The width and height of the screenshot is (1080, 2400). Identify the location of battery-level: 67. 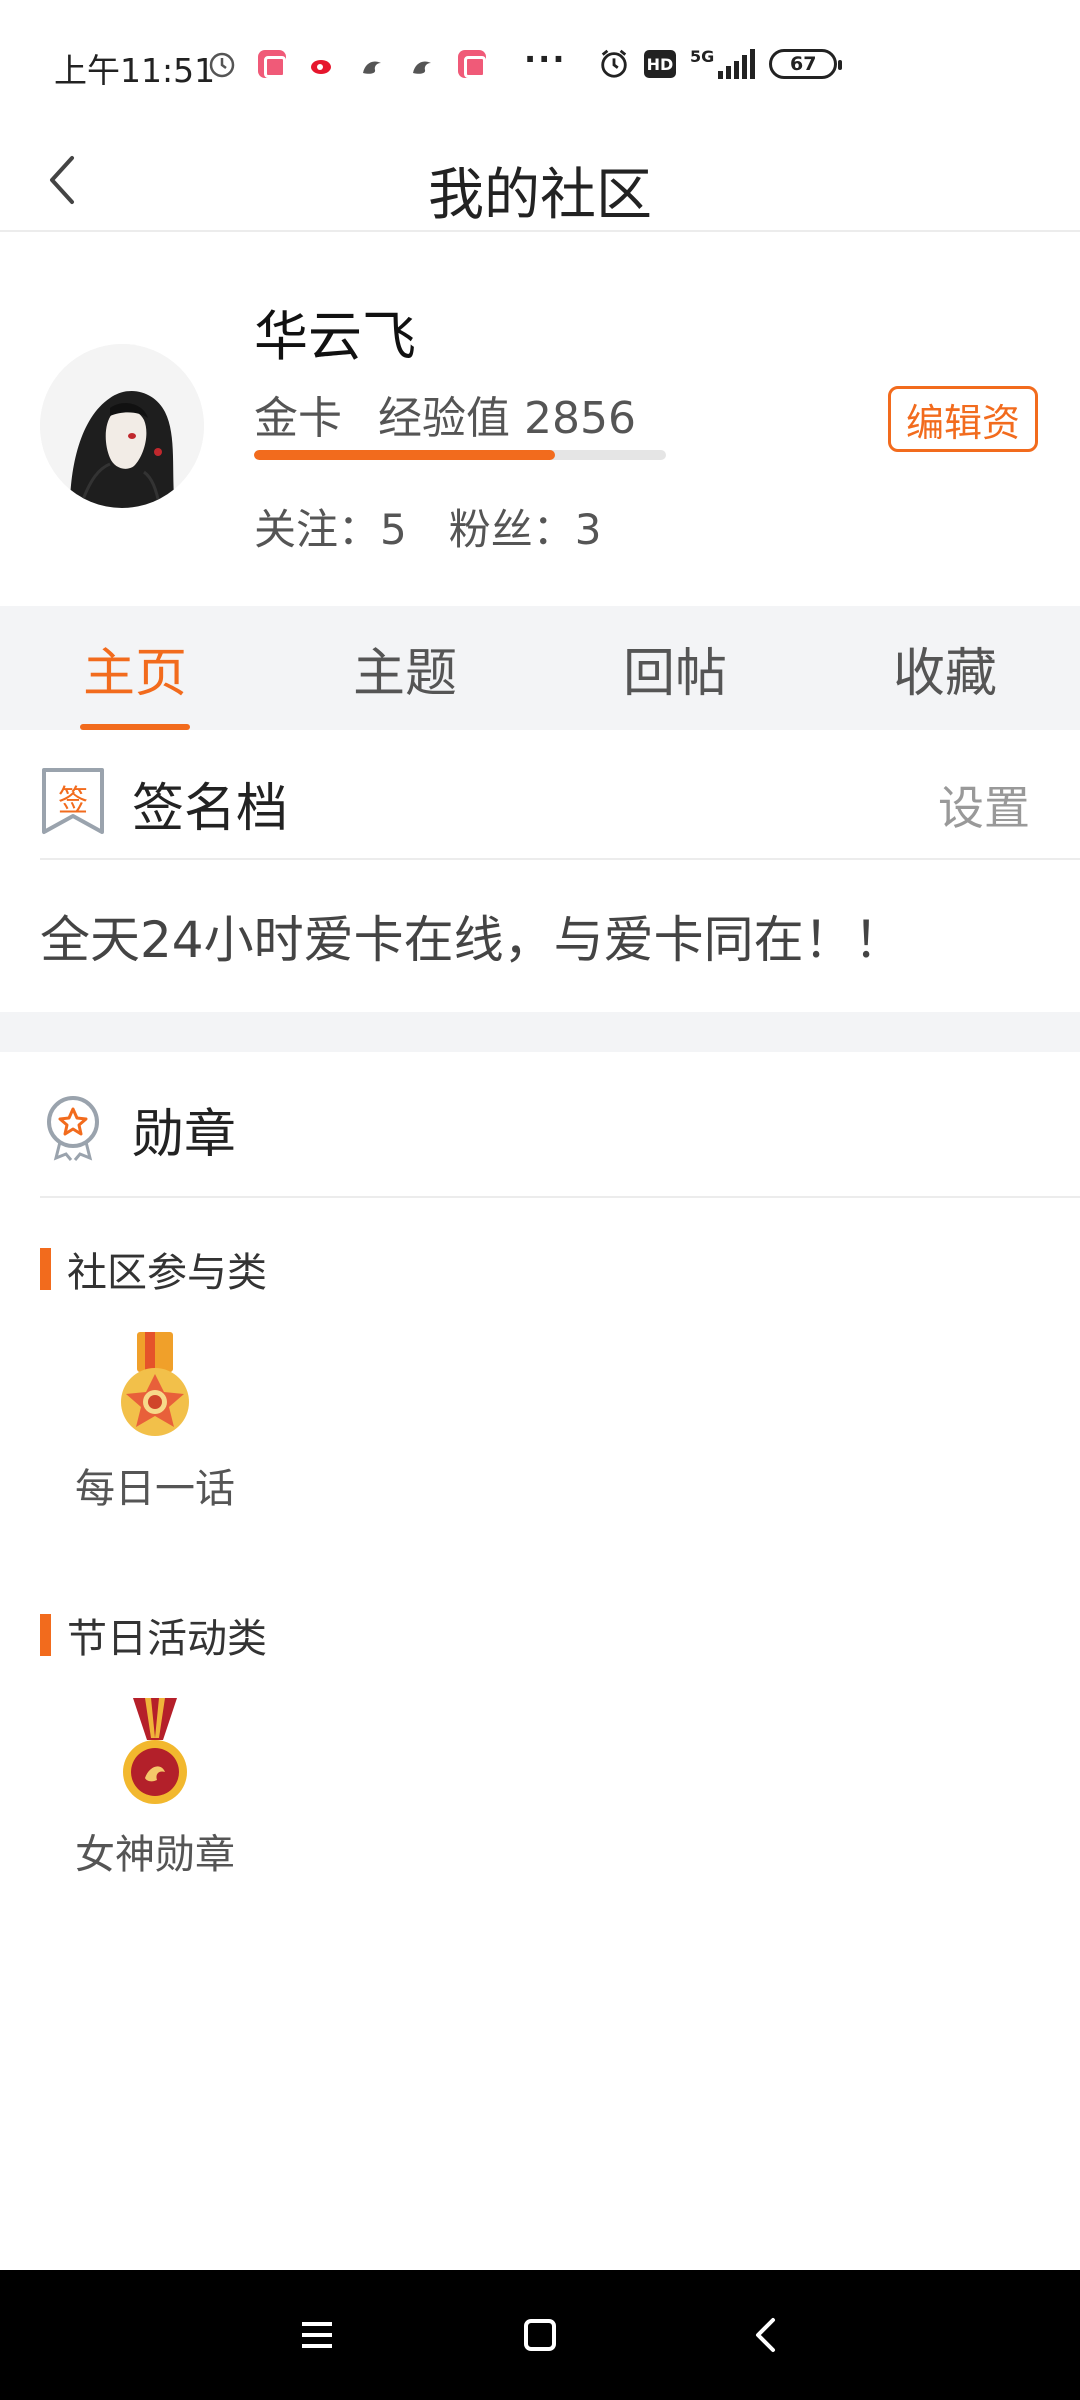
(803, 64).